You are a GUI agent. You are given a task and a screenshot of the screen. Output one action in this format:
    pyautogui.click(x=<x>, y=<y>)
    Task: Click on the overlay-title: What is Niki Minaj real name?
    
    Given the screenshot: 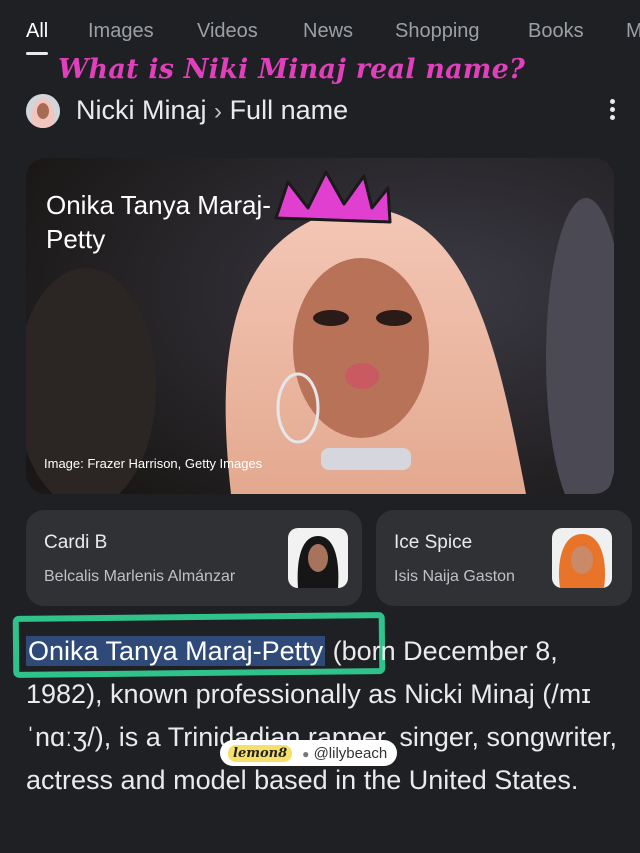 What is the action you would take?
    pyautogui.click(x=291, y=69)
    